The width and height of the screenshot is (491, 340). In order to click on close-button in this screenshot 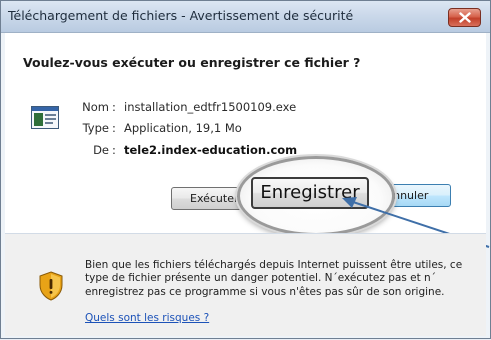, I will do `click(464, 17)`.